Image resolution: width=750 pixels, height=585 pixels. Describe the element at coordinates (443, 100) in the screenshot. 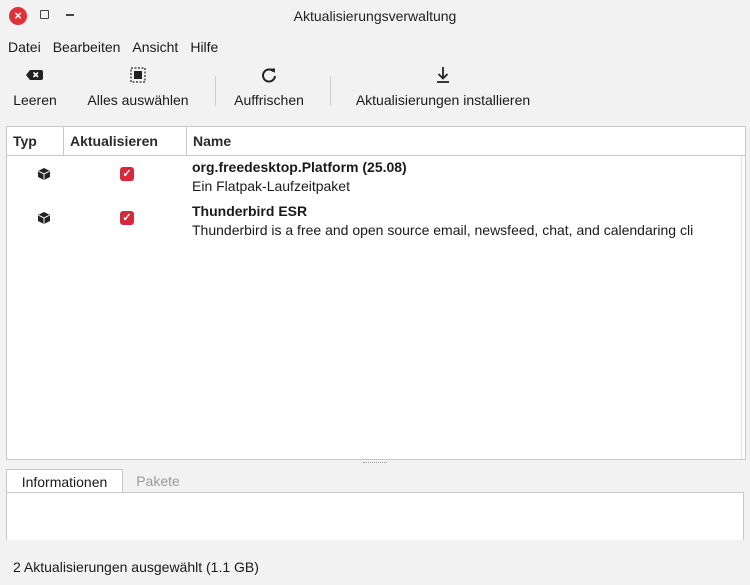

I see `install-updates-label: Aktualisierungen installieren` at that location.